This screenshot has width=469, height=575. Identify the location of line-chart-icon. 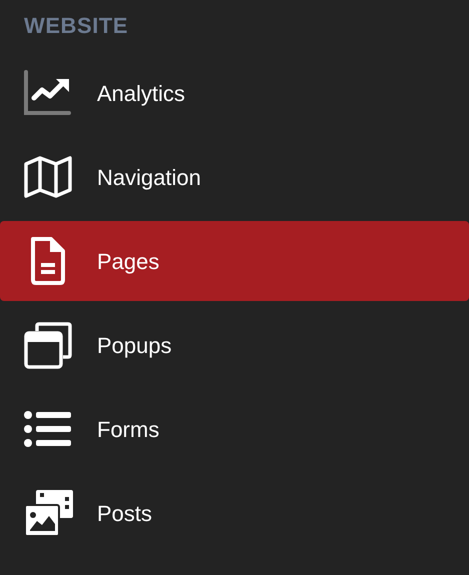
(48, 93).